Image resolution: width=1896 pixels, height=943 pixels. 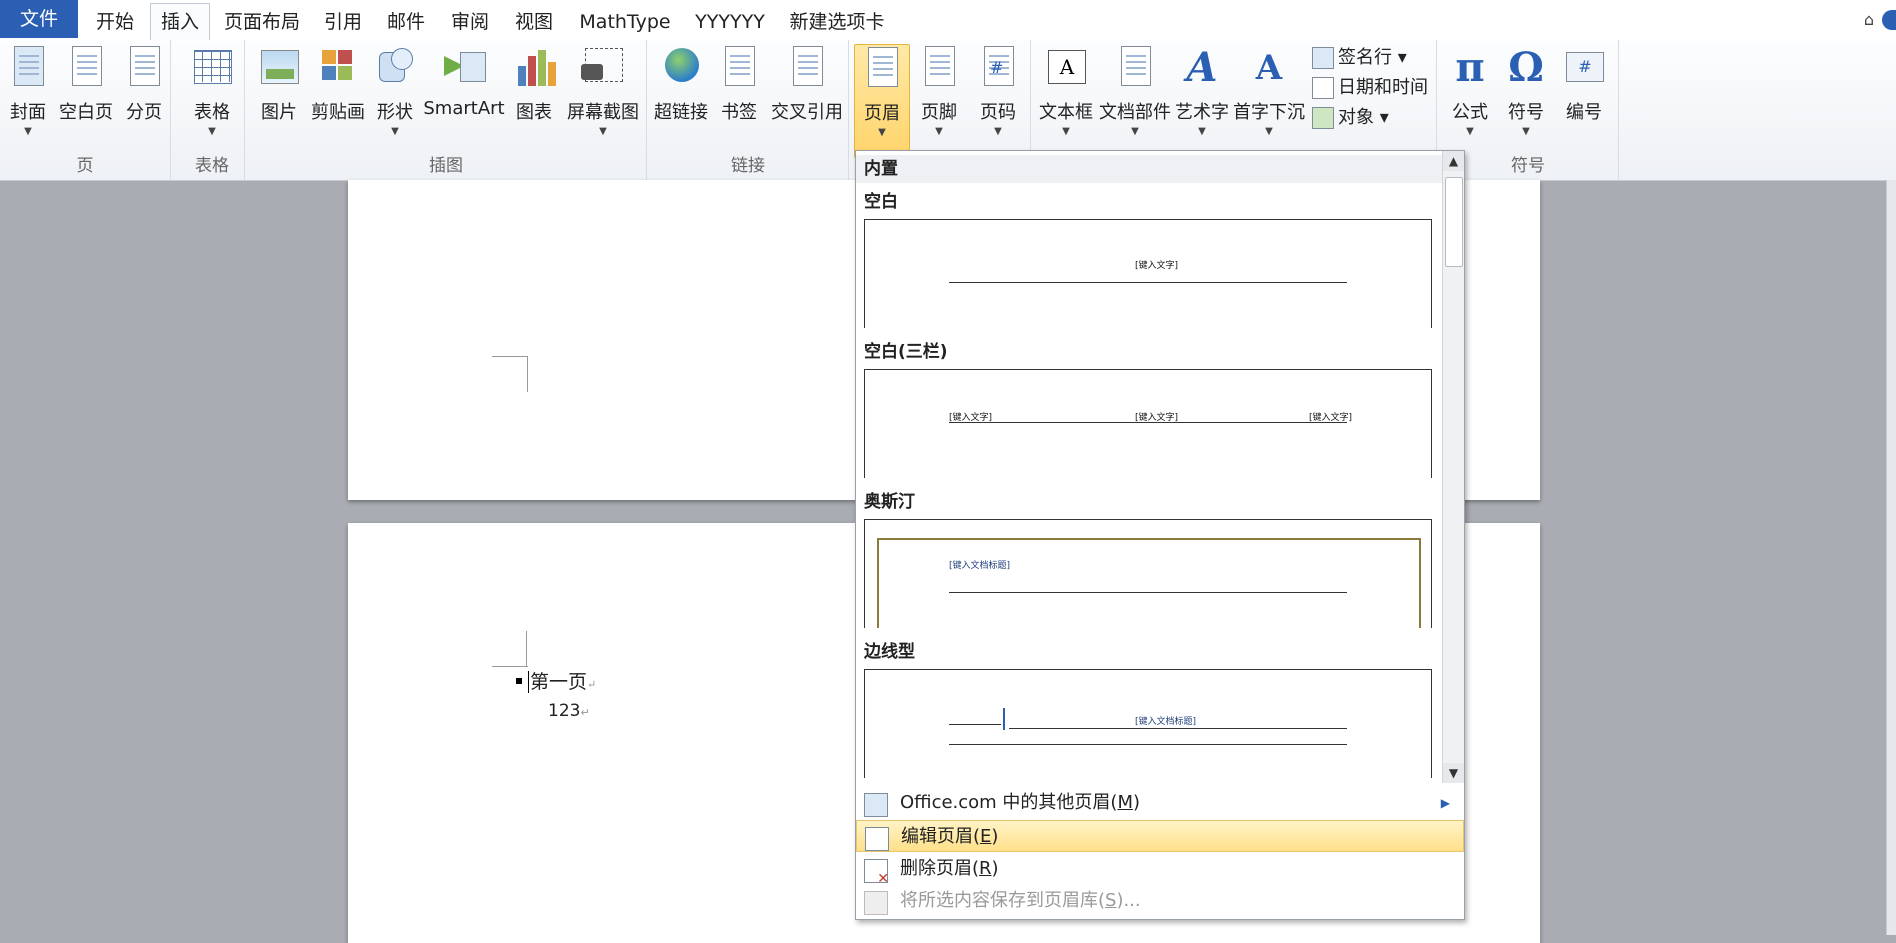 I want to click on page-number-icon: #, so click(x=998, y=68).